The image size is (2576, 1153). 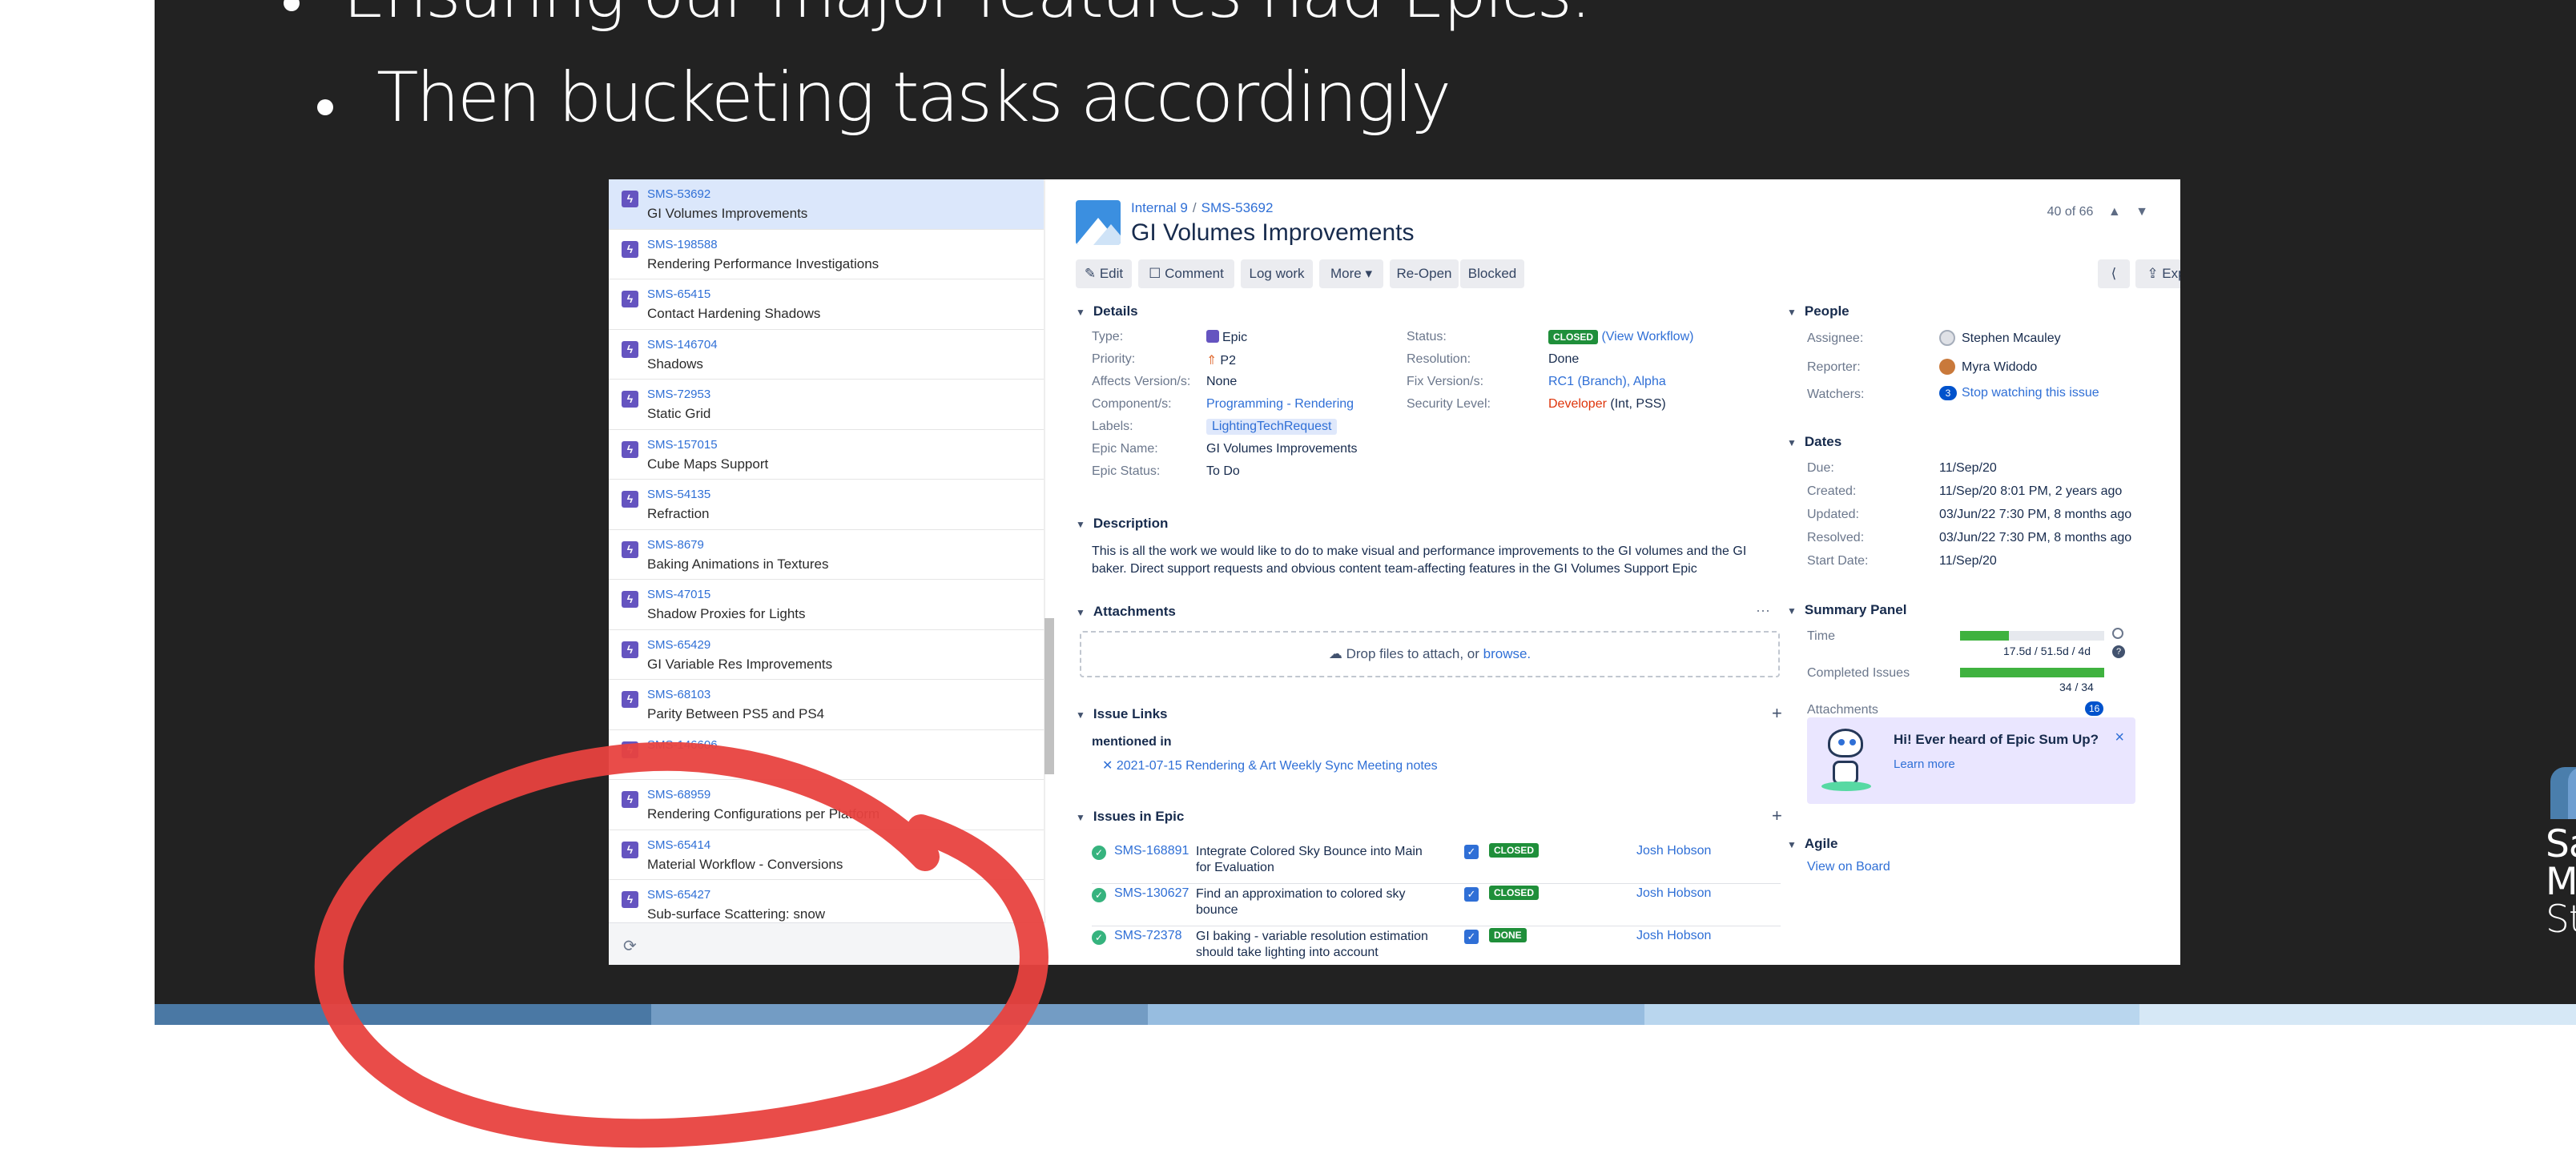 I want to click on attachments-dropzone: ☁ Drop files to attach, or browse., so click(x=1430, y=654).